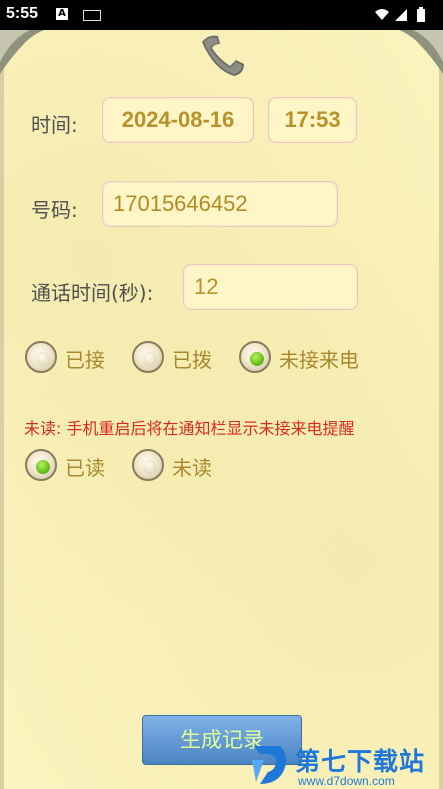 Image resolution: width=443 pixels, height=789 pixels. Describe the element at coordinates (421, 52) in the screenshot. I see `corner-ornament-right` at that location.